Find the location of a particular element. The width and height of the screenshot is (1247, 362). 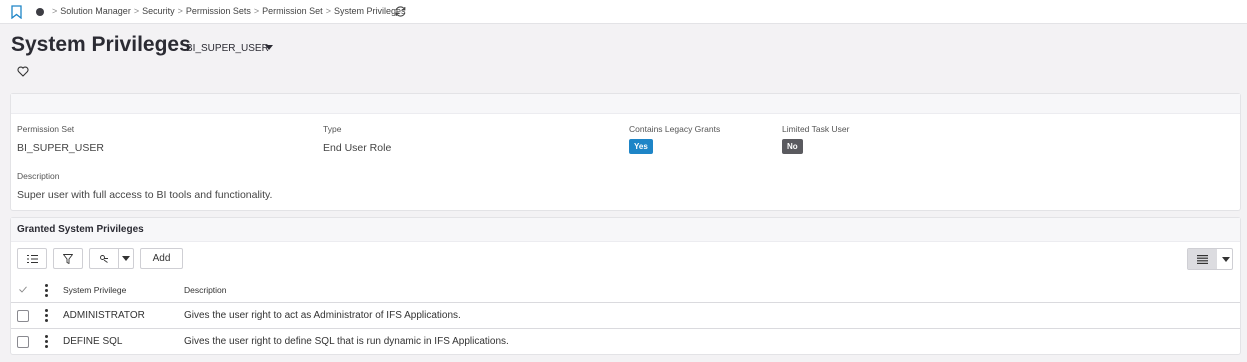

refresh-icon is located at coordinates (400, 11).